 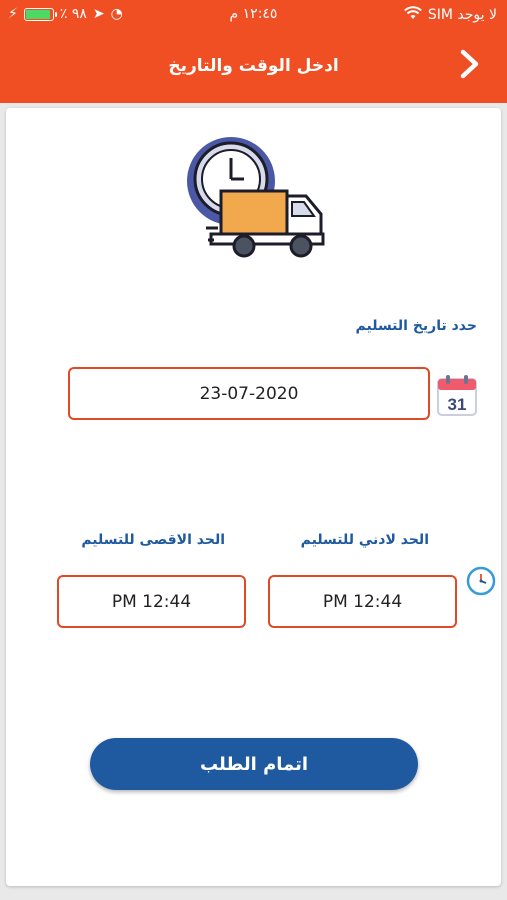 What do you see at coordinates (253, 66) in the screenshot?
I see `page-title: ادخل الوقت والتاريخ` at bounding box center [253, 66].